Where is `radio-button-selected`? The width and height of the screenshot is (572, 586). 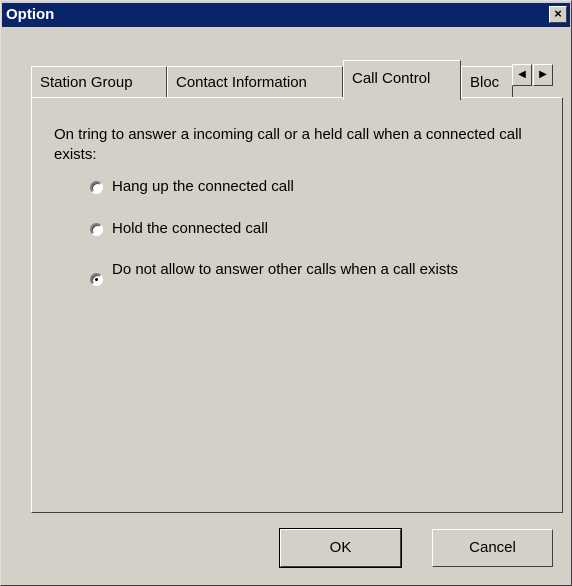
radio-button-selected is located at coordinates (96, 279).